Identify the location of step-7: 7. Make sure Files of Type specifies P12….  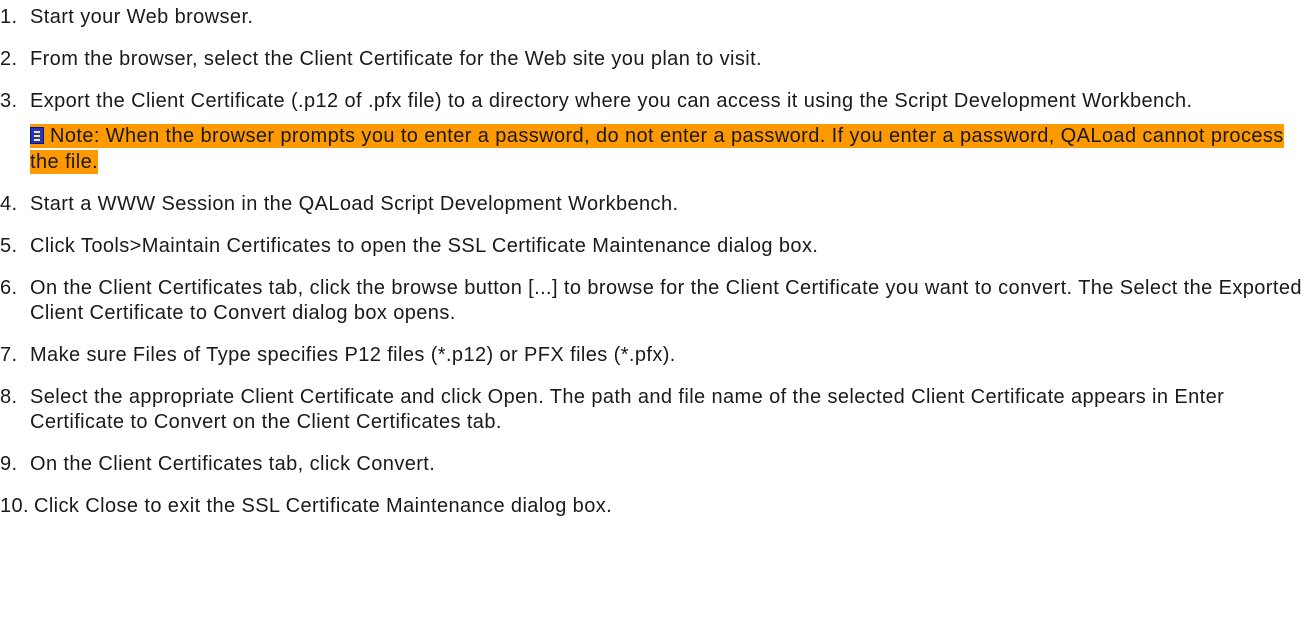
(653, 355).